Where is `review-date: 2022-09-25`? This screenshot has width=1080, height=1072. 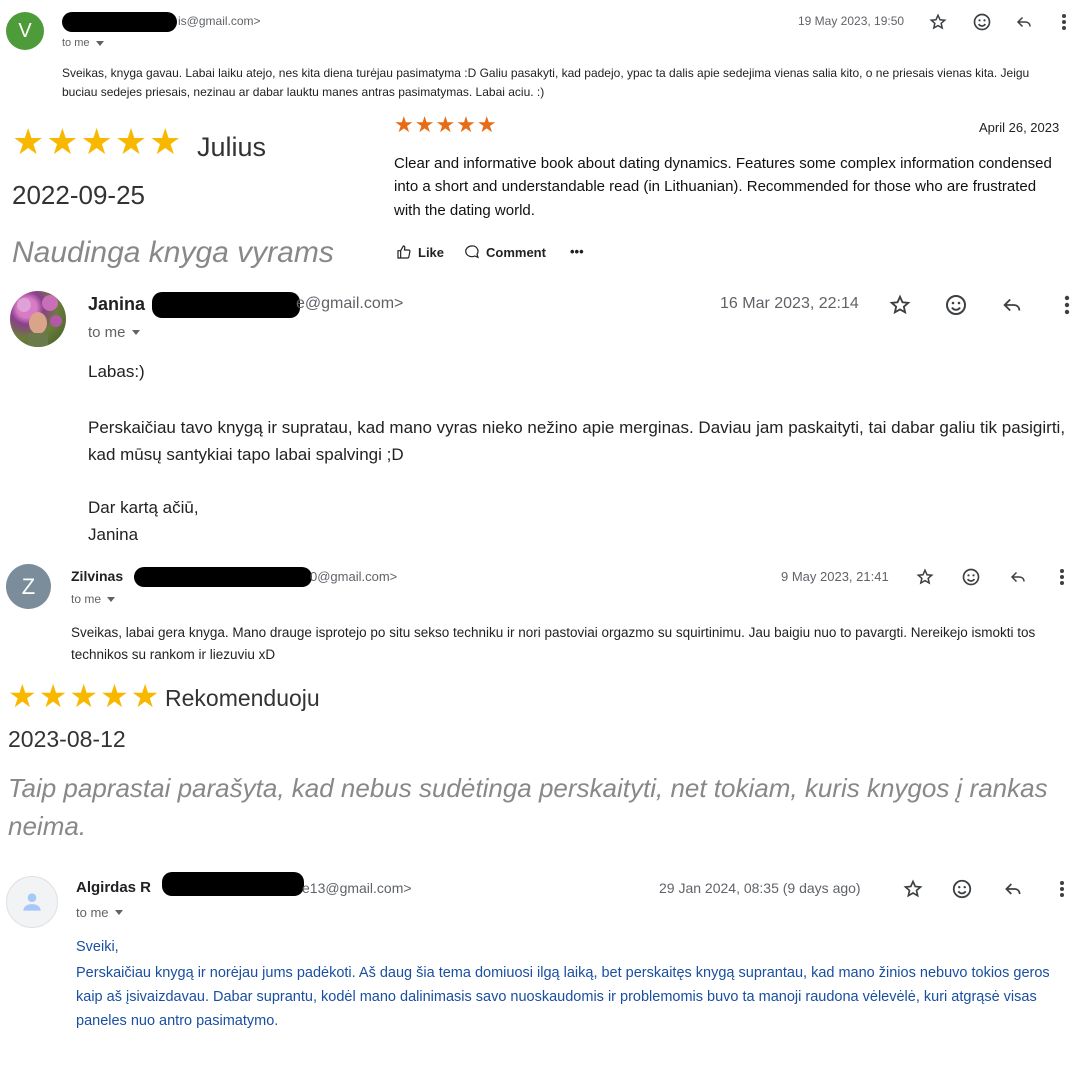 review-date: 2022-09-25 is located at coordinates (78, 195).